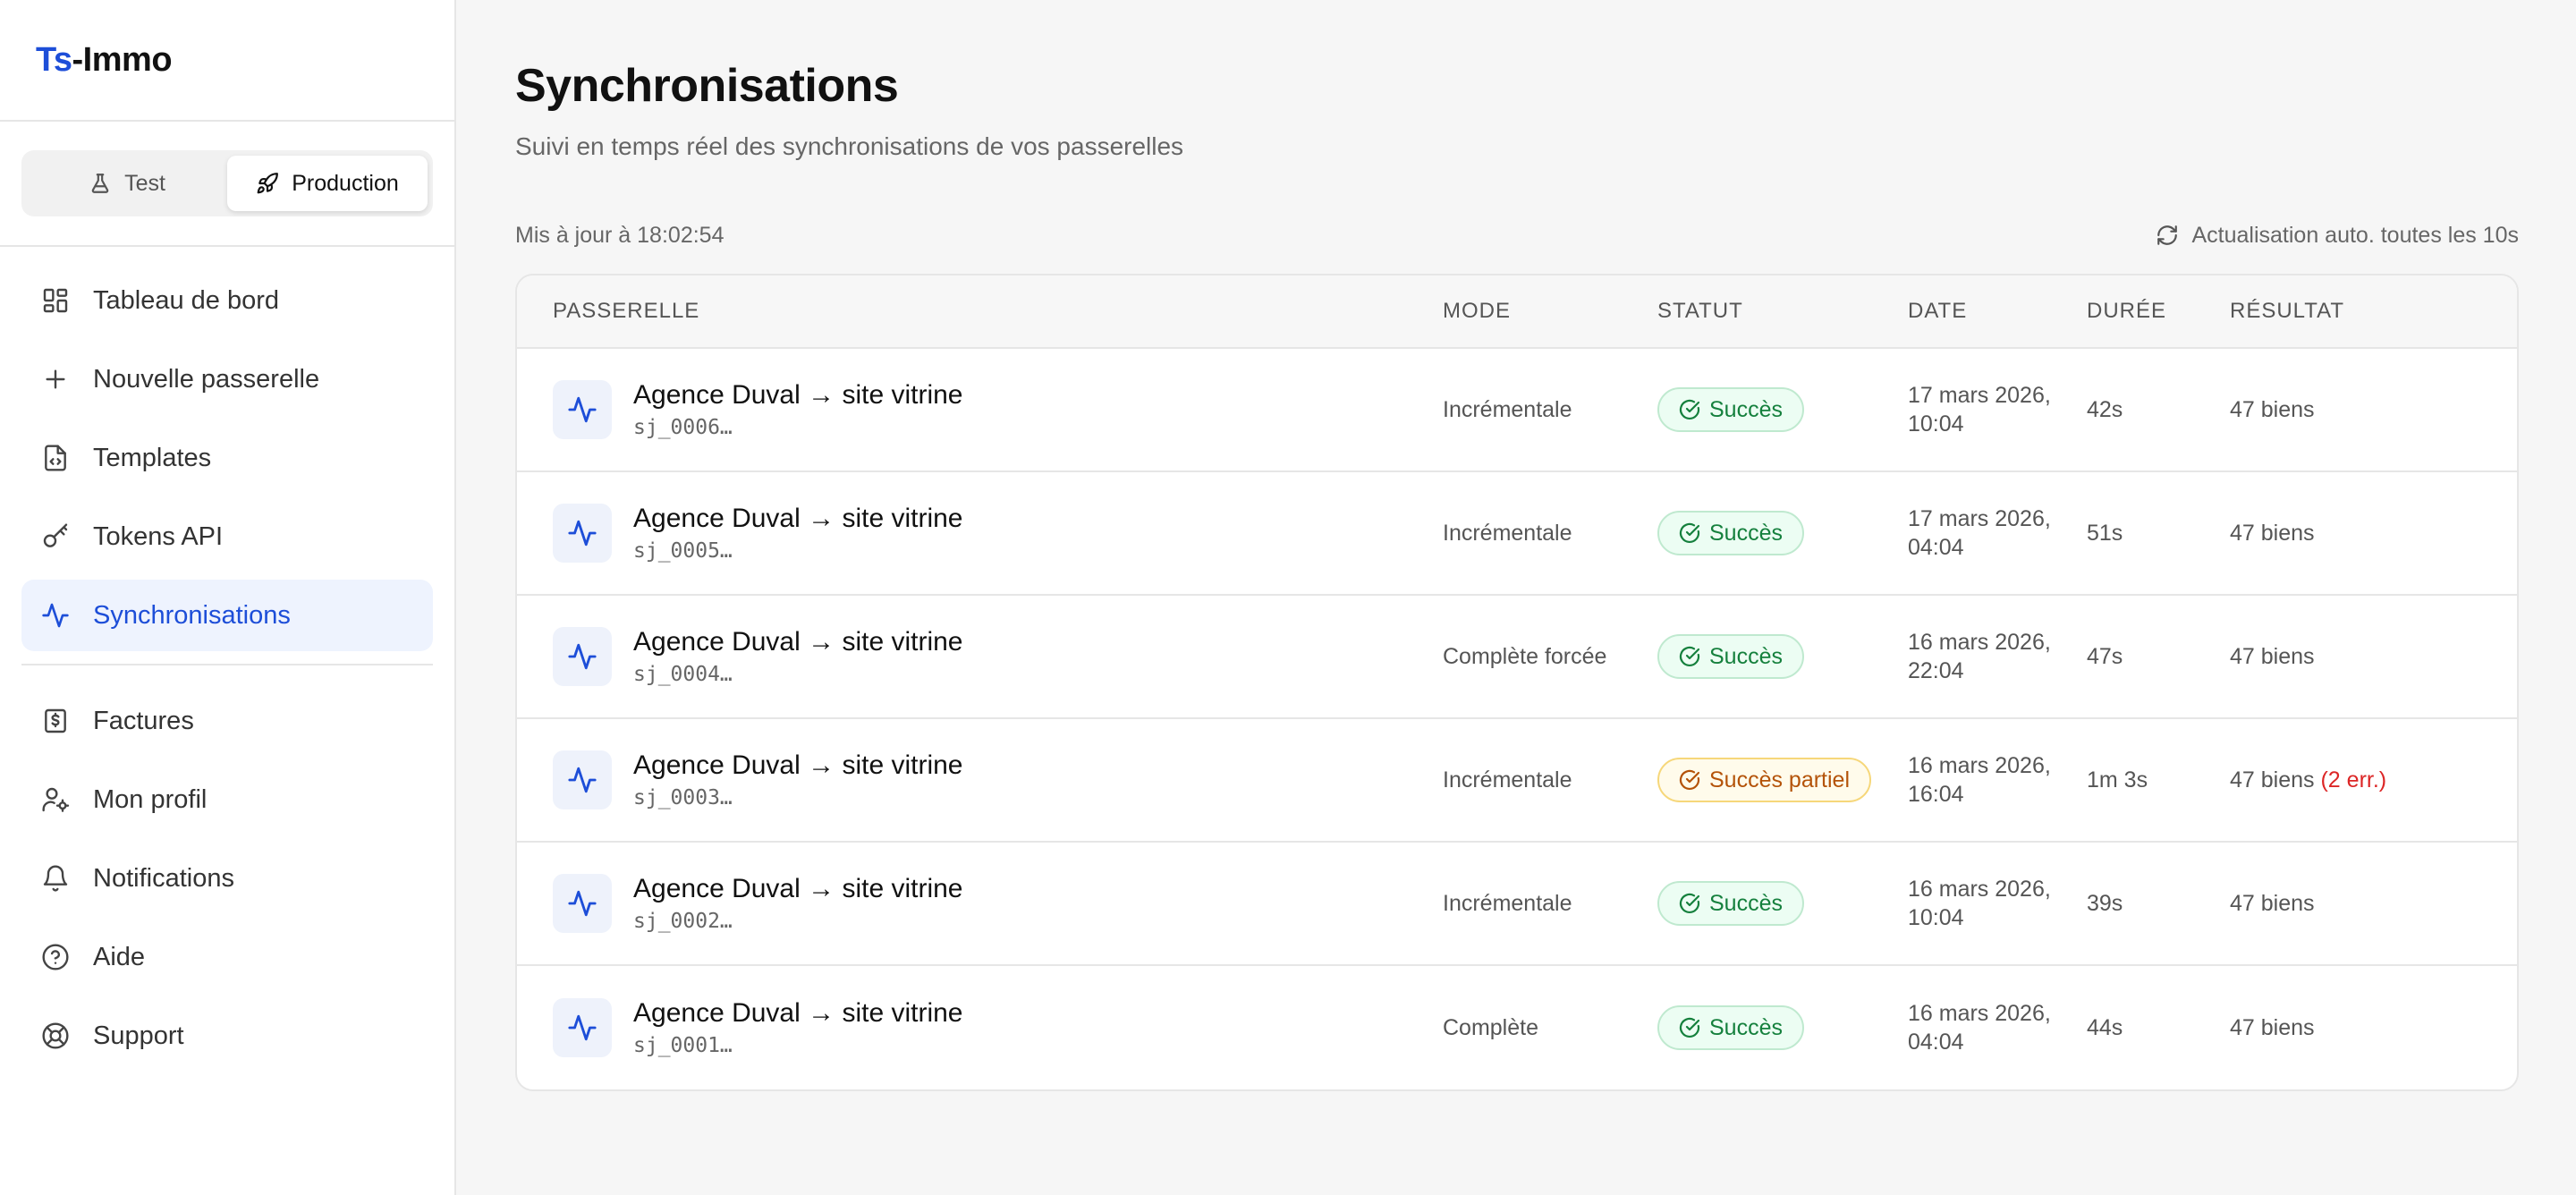 The image size is (2576, 1195). What do you see at coordinates (192, 615) in the screenshot?
I see `nav-label: Synchronisations` at bounding box center [192, 615].